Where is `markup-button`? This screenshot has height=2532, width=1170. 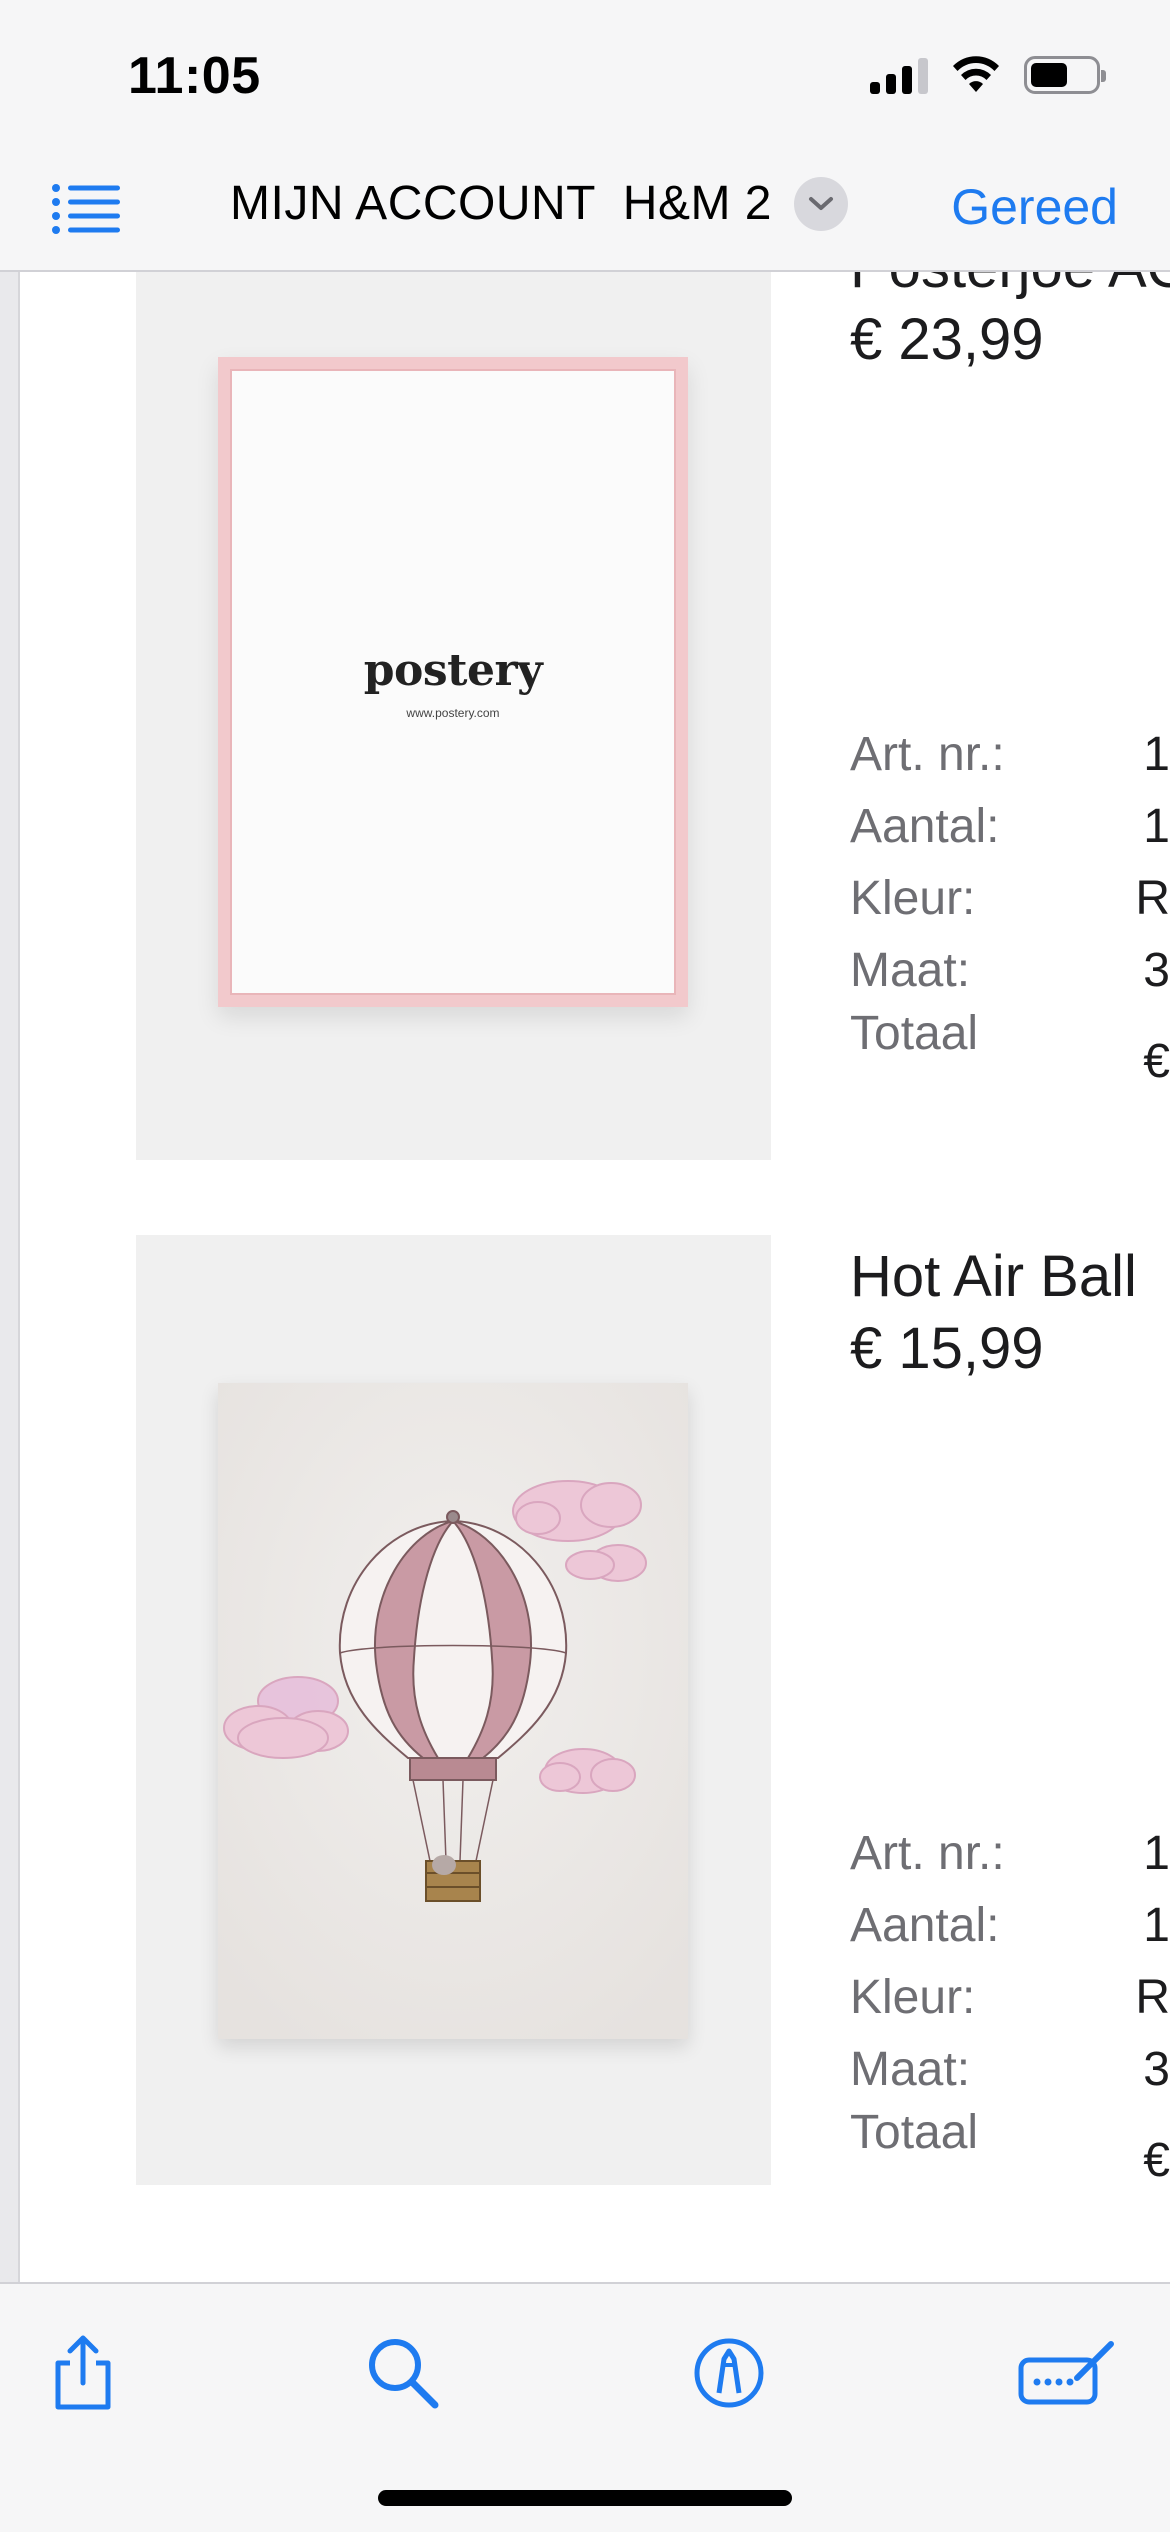
markup-button is located at coordinates (729, 2373).